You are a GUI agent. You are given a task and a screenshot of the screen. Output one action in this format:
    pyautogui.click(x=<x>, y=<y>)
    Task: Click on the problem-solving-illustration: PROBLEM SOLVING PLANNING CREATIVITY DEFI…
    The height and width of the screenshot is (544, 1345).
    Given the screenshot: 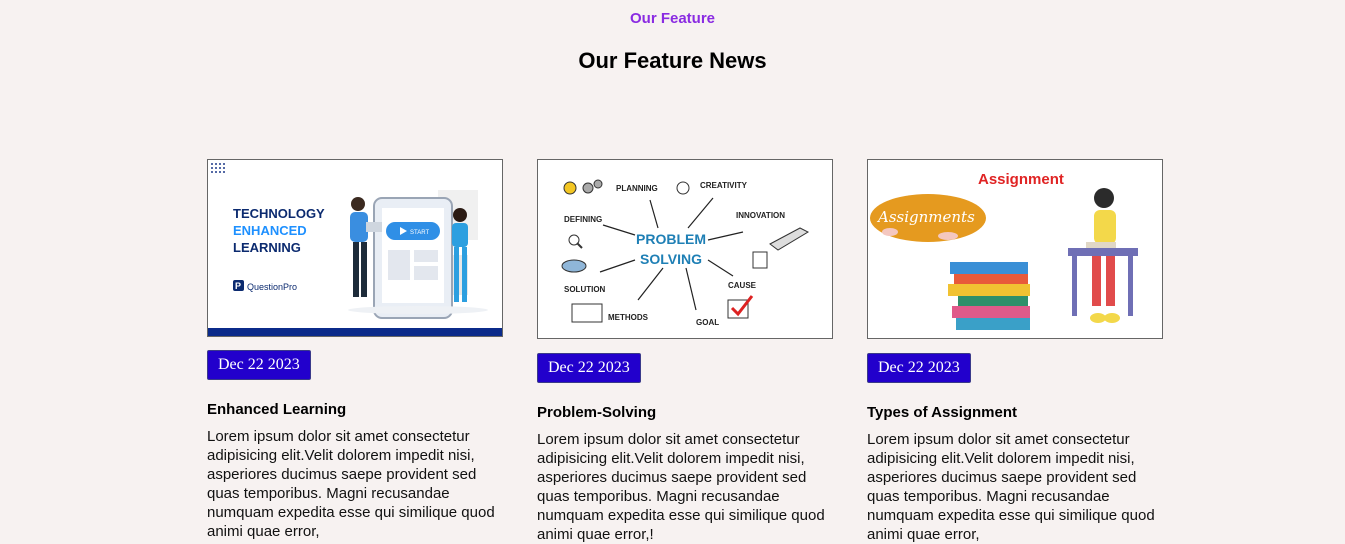 What is the action you would take?
    pyautogui.click(x=685, y=249)
    